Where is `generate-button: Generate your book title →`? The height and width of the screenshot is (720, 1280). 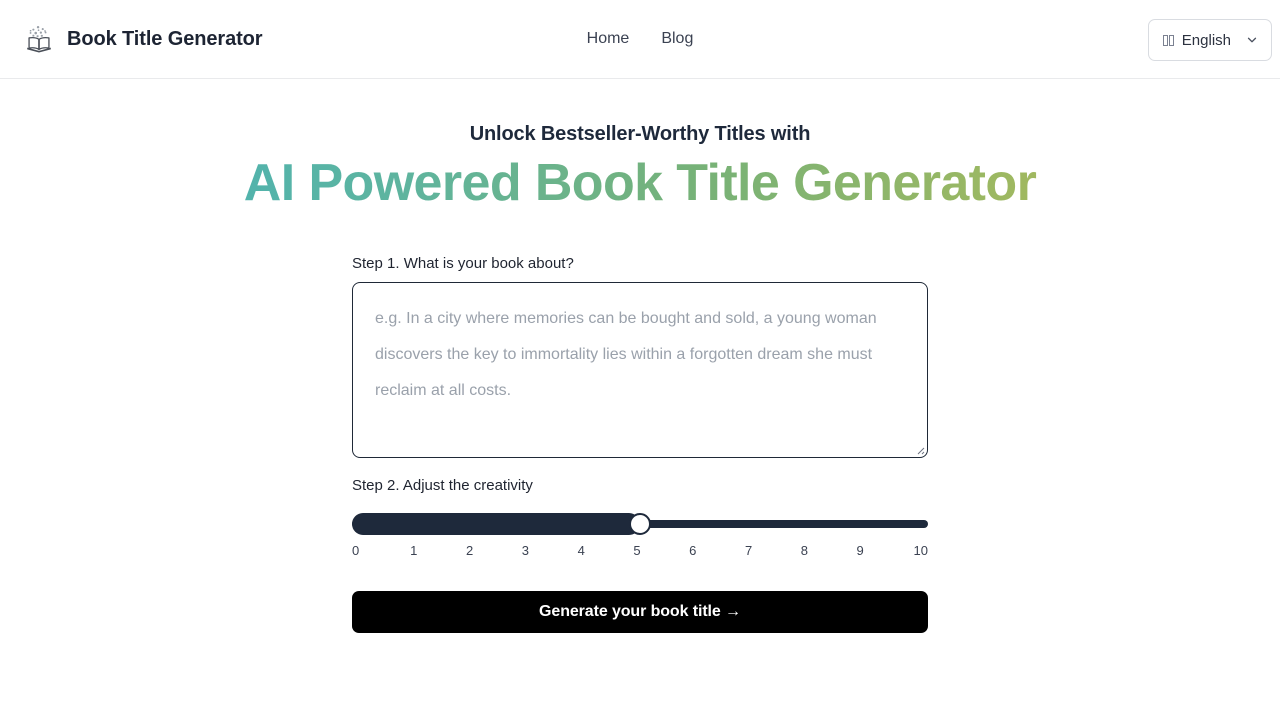 generate-button: Generate your book title → is located at coordinates (640, 612).